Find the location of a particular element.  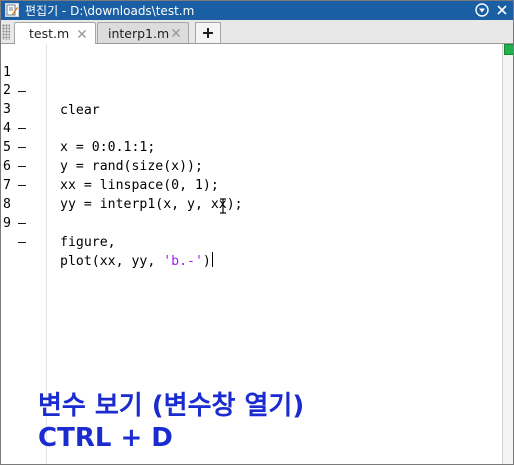

vertical-scroll-area is located at coordinates (508, 254).